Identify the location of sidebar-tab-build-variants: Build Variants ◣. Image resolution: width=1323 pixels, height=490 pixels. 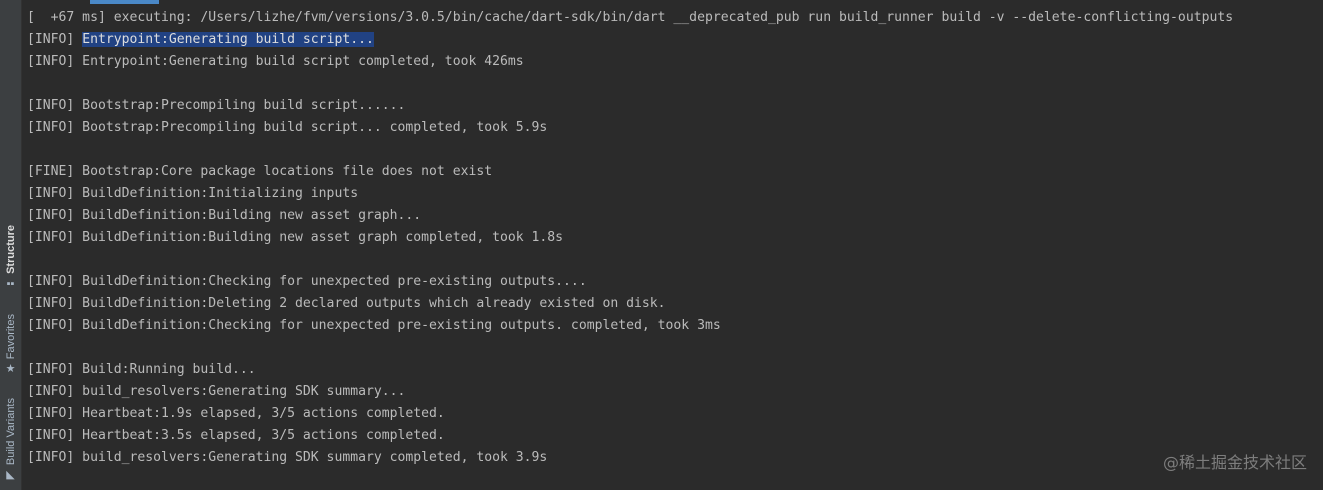
(10, 444).